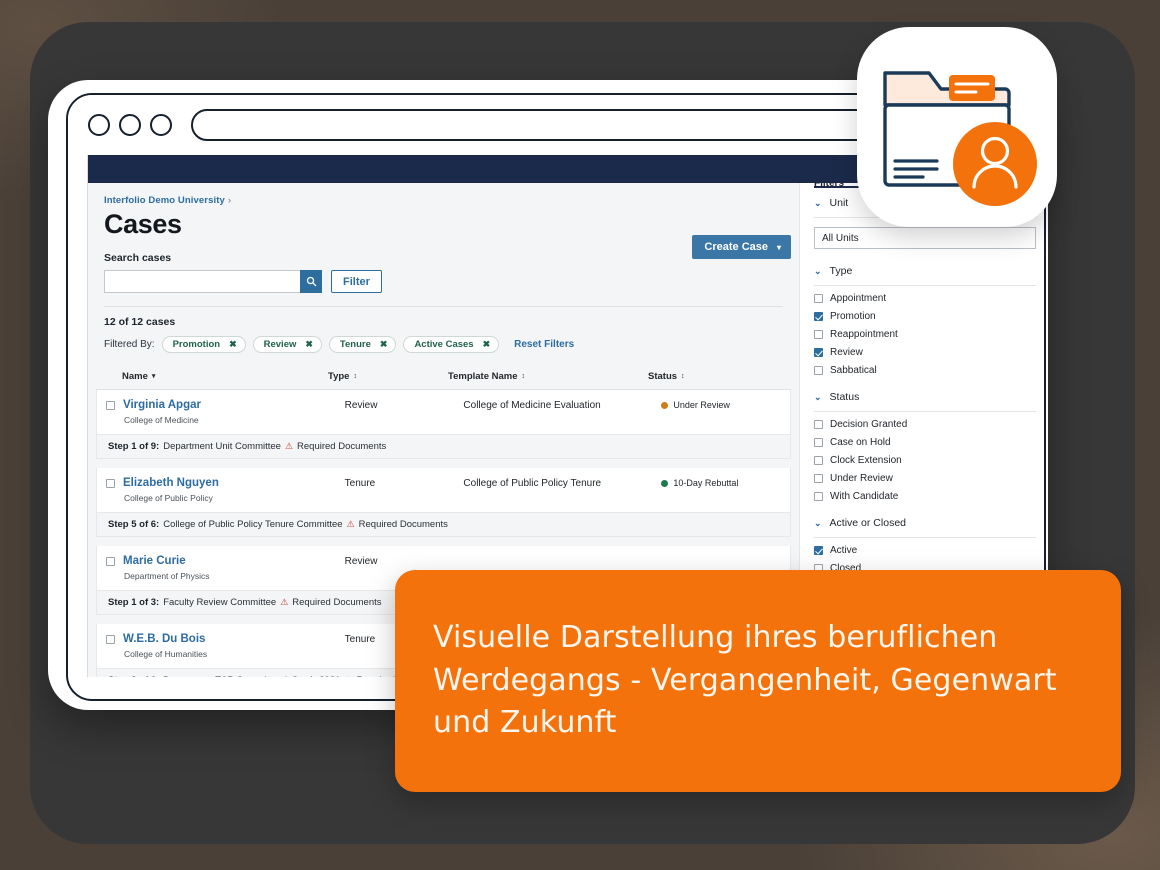 This screenshot has height=870, width=1160. I want to click on chevron-down-icon: ▾, so click(778, 247).